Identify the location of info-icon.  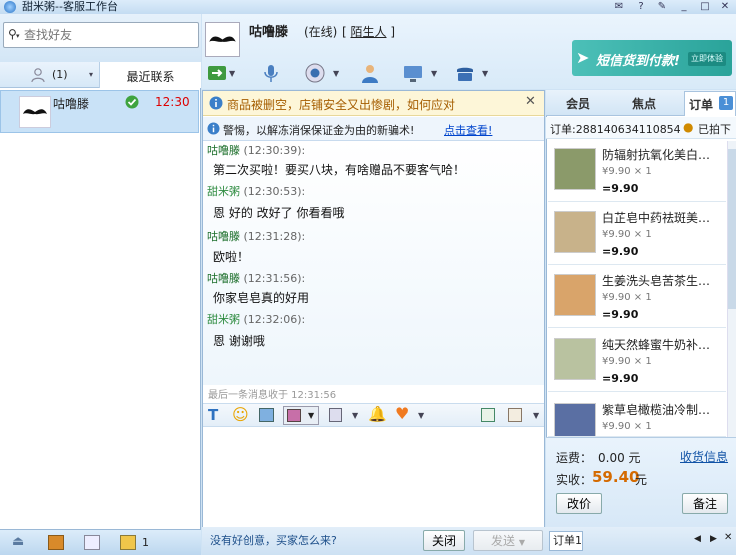
(213, 128).